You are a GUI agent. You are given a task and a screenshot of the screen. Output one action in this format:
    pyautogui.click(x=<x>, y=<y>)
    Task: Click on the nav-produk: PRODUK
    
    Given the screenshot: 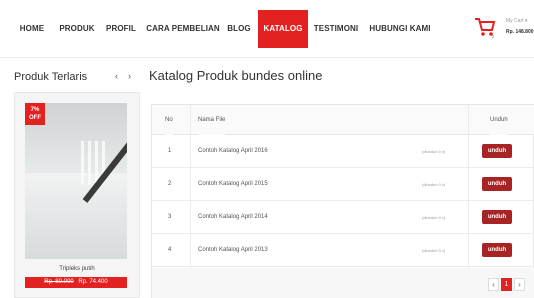 What is the action you would take?
    pyautogui.click(x=77, y=29)
    